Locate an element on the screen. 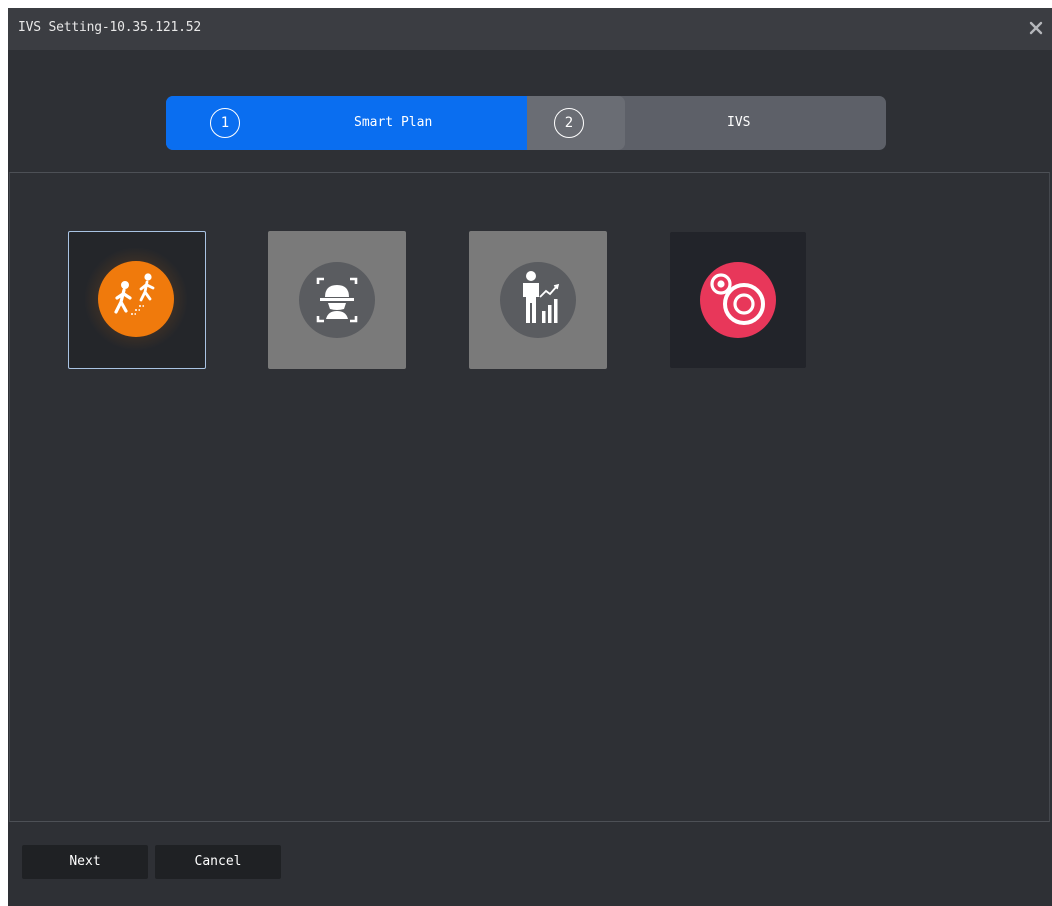 This screenshot has width=1052, height=906. step-number: 2 is located at coordinates (569, 123).